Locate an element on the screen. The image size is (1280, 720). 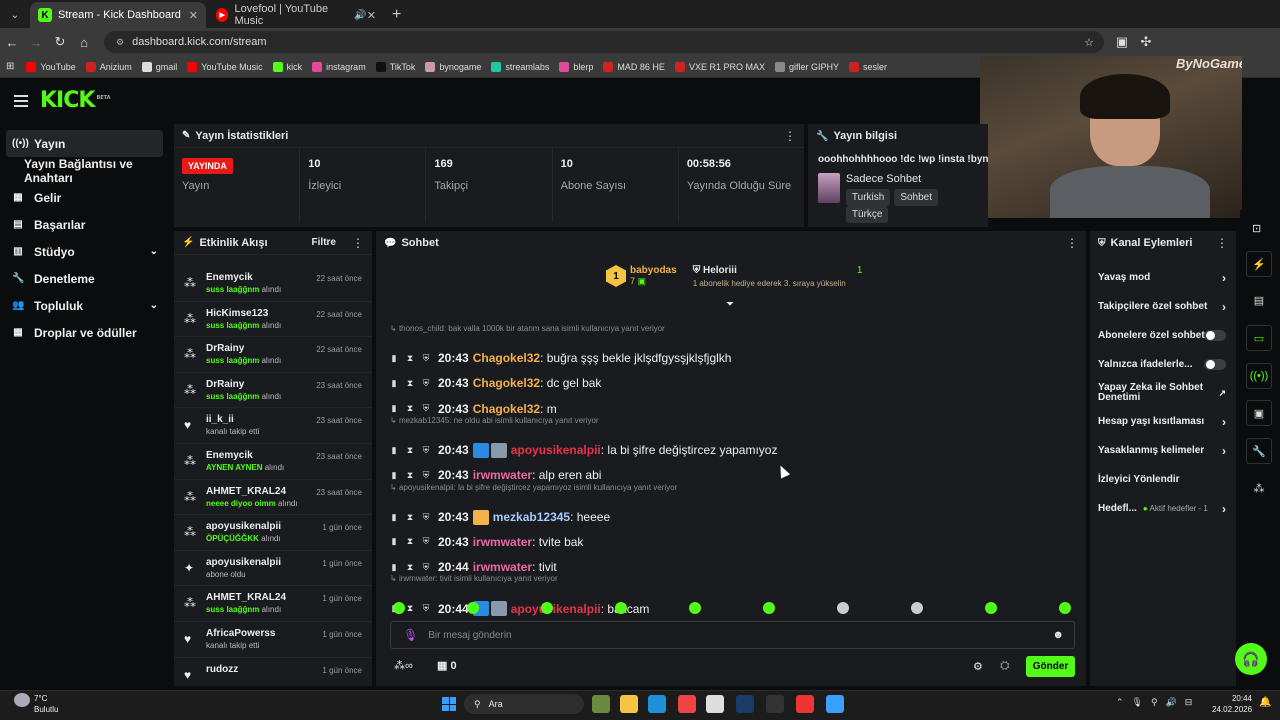
tab-list-icon: ⌄ is located at coordinates (15, 15).